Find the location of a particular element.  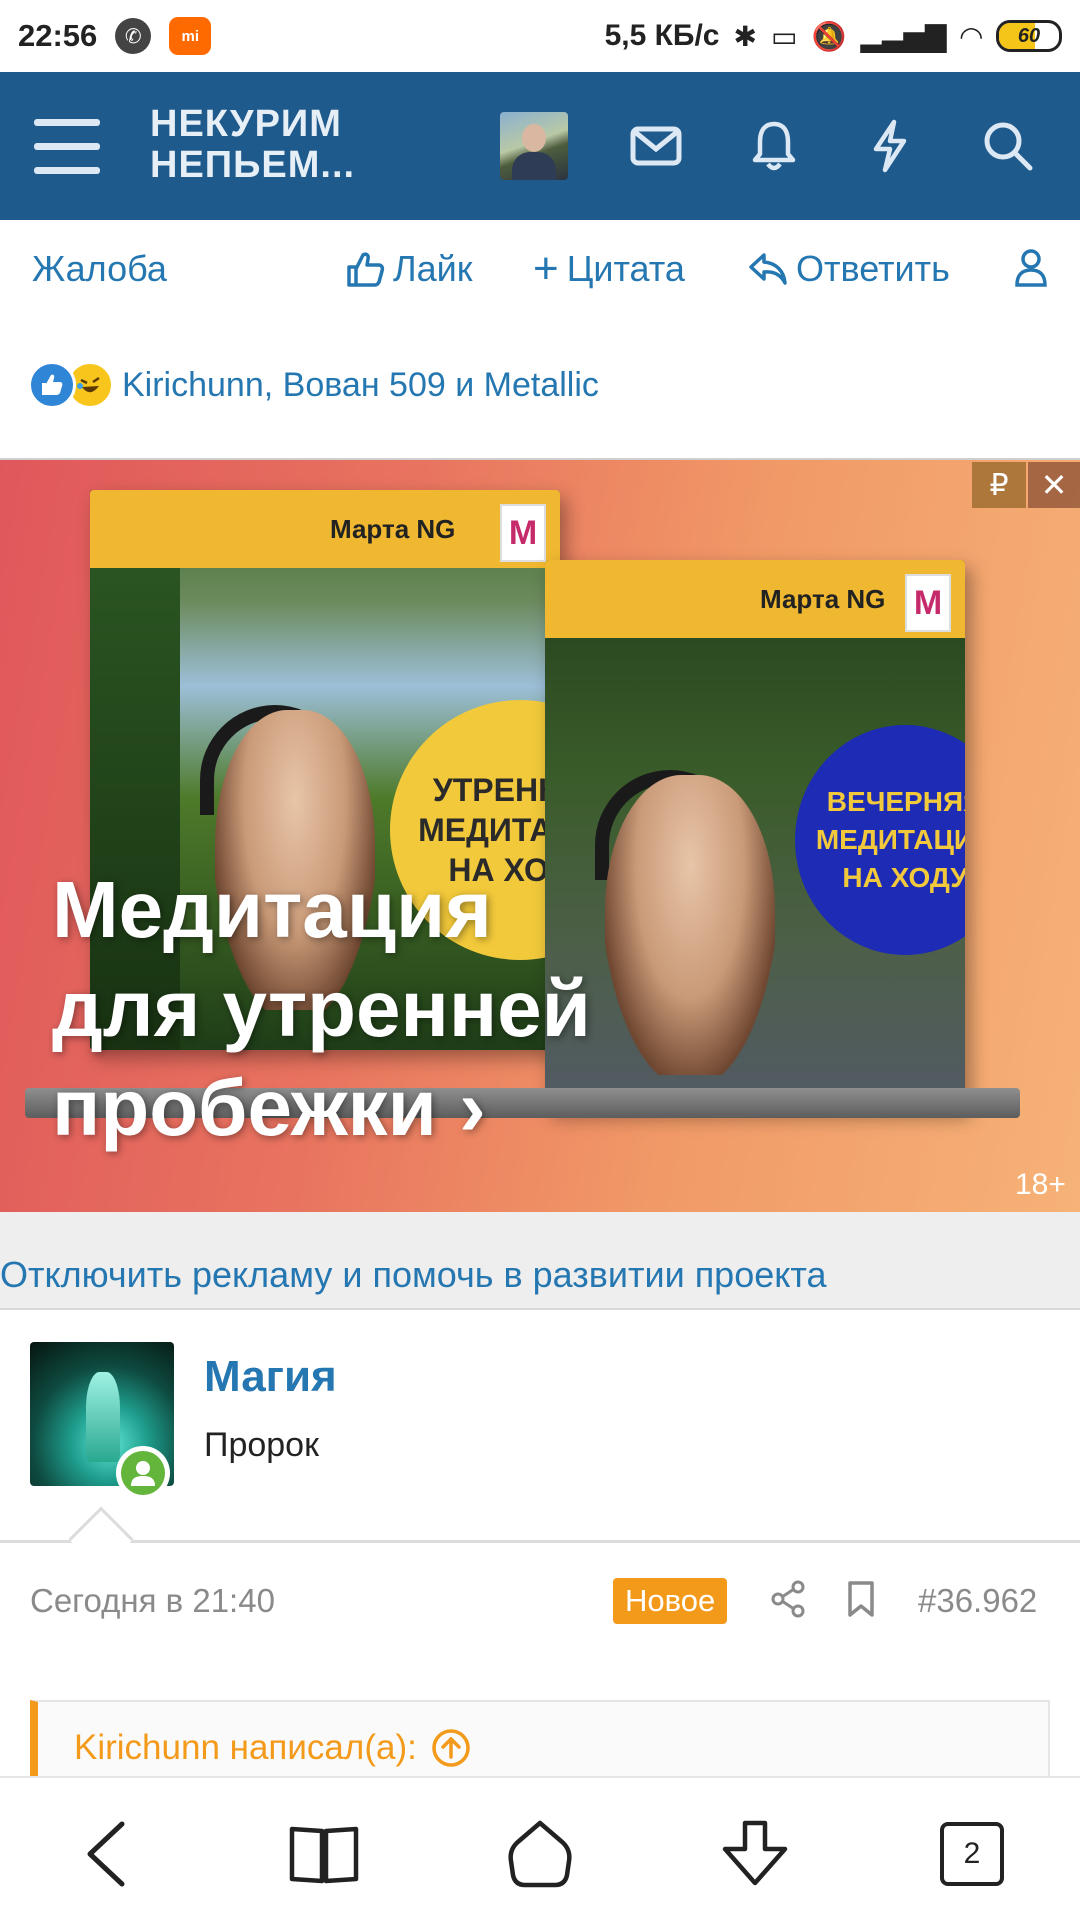

box1-circle-line1: УТРЕННЯЯ is located at coordinates (496, 790).